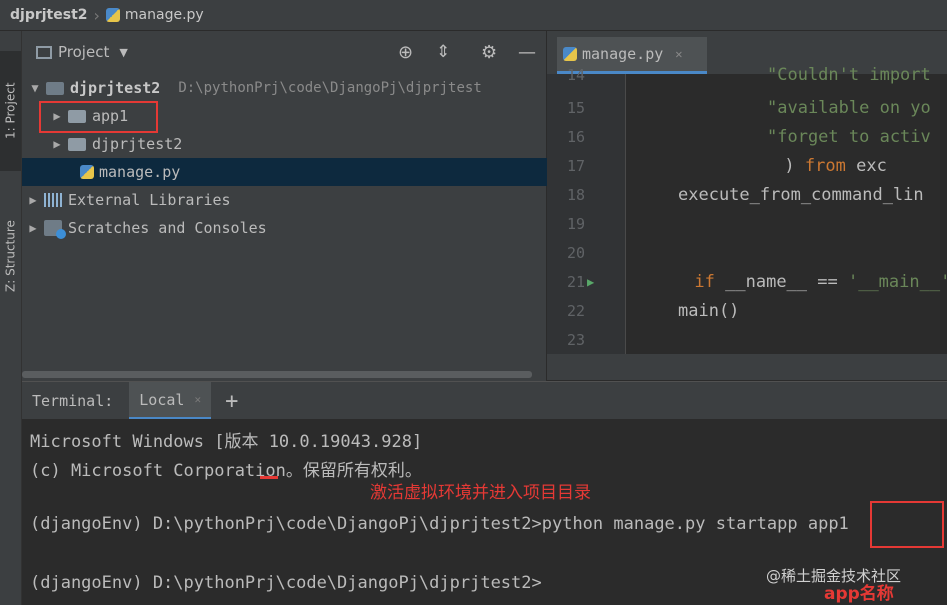  What do you see at coordinates (747, 107) in the screenshot?
I see `code-line: 15 "available on yo` at bounding box center [747, 107].